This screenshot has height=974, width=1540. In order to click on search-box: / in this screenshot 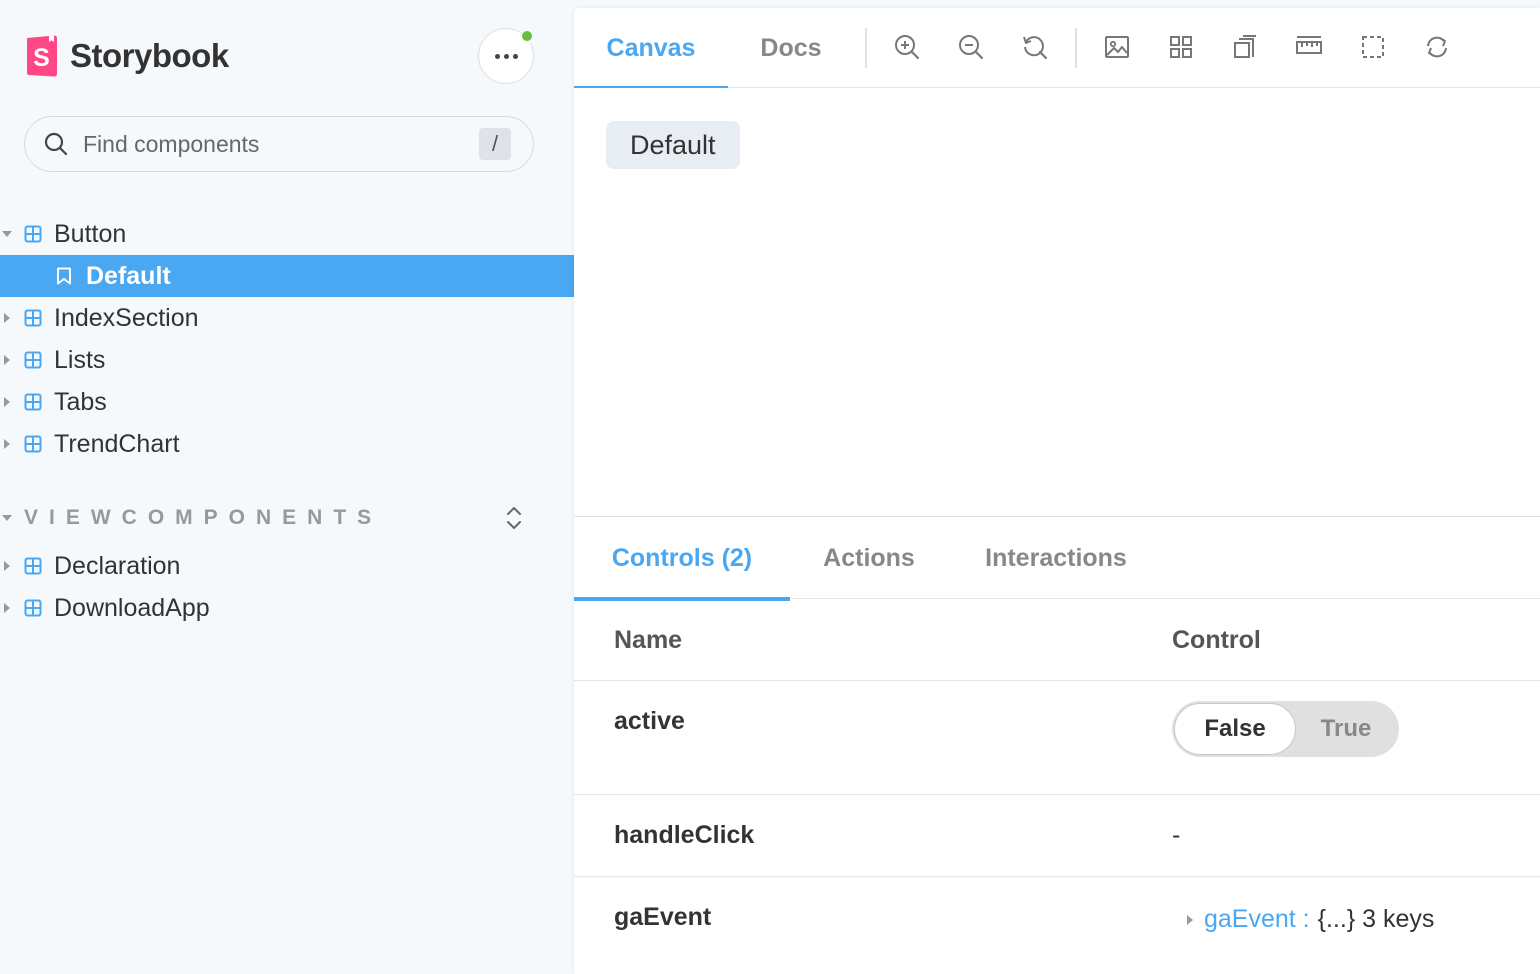, I will do `click(279, 144)`.